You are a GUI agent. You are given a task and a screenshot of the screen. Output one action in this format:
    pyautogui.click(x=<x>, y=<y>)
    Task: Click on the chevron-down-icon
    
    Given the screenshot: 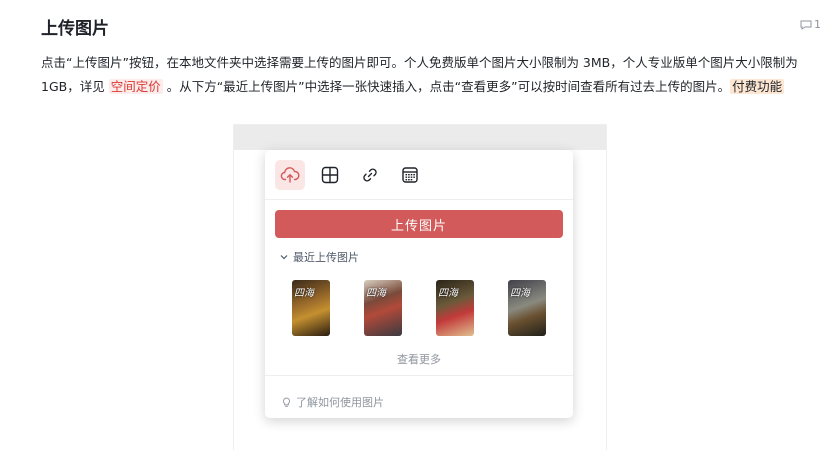 What is the action you would take?
    pyautogui.click(x=284, y=257)
    